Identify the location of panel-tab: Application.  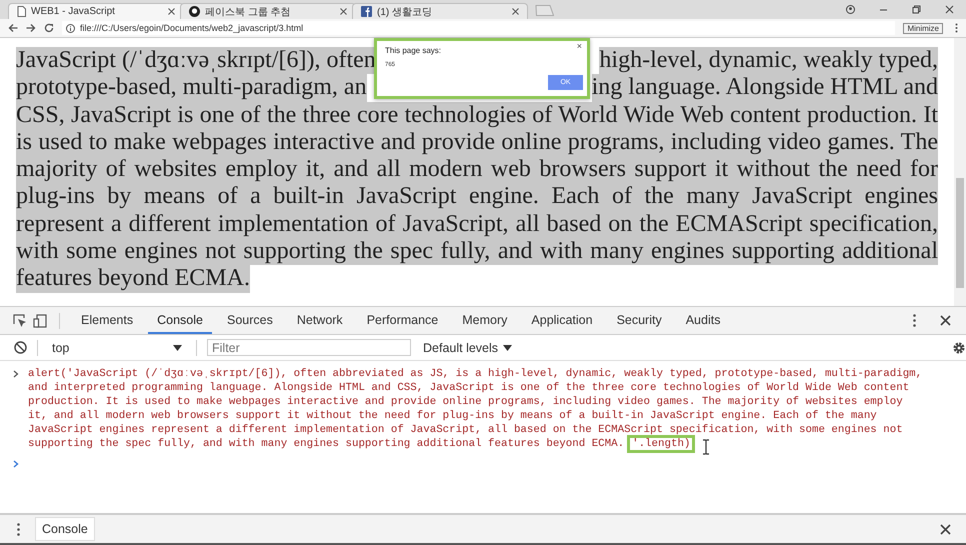
(562, 320).